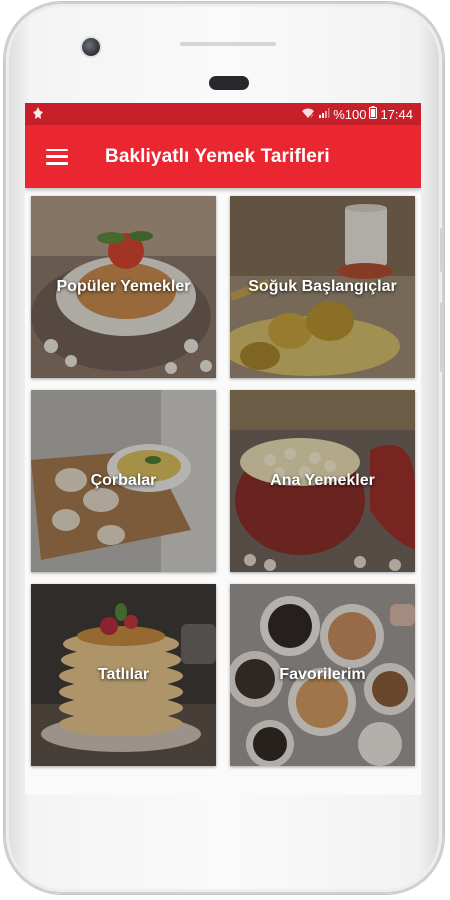  What do you see at coordinates (350, 114) in the screenshot?
I see `battery-percentage: %100` at bounding box center [350, 114].